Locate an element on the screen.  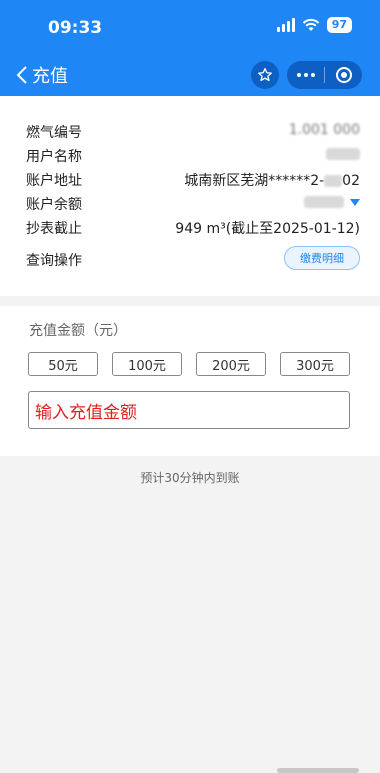
mini-program-capsule is located at coordinates (324, 75).